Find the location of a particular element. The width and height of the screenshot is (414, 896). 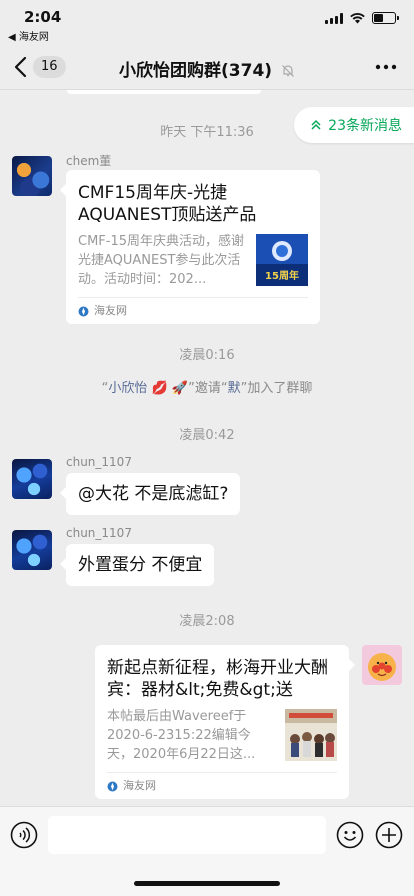

invitee-name: 默 is located at coordinates (234, 388).